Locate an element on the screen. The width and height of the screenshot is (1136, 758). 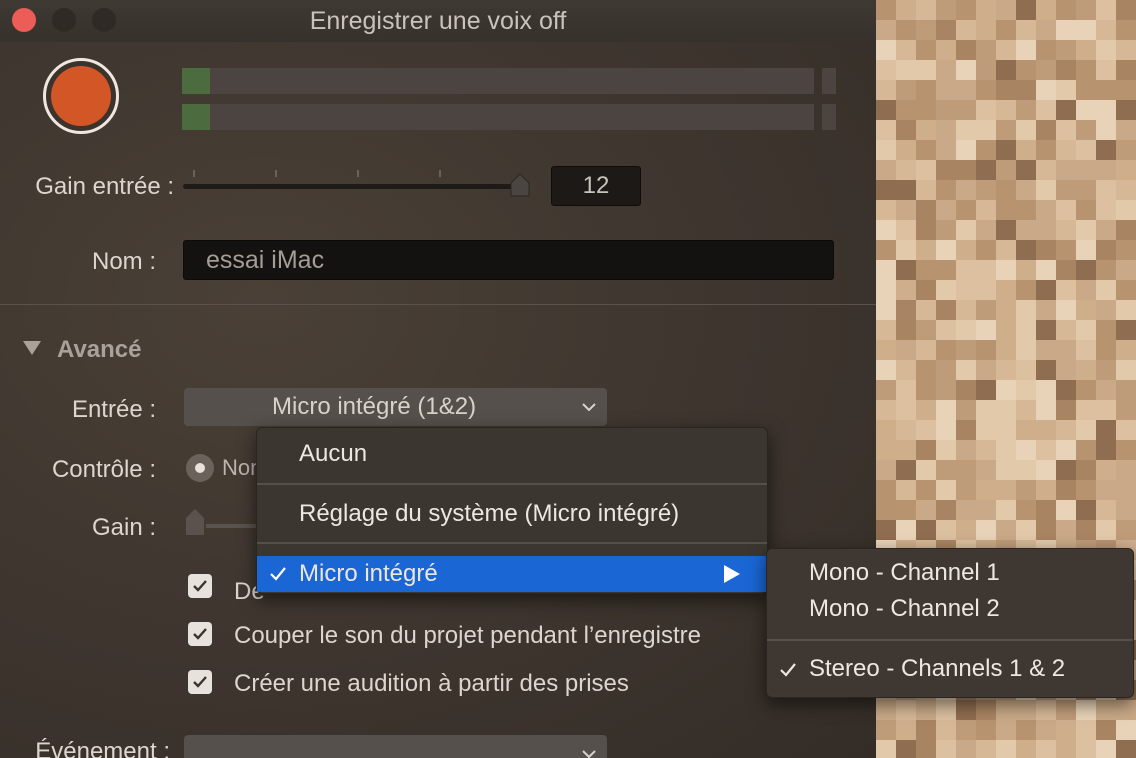
level-meter-left is located at coordinates (498, 81).